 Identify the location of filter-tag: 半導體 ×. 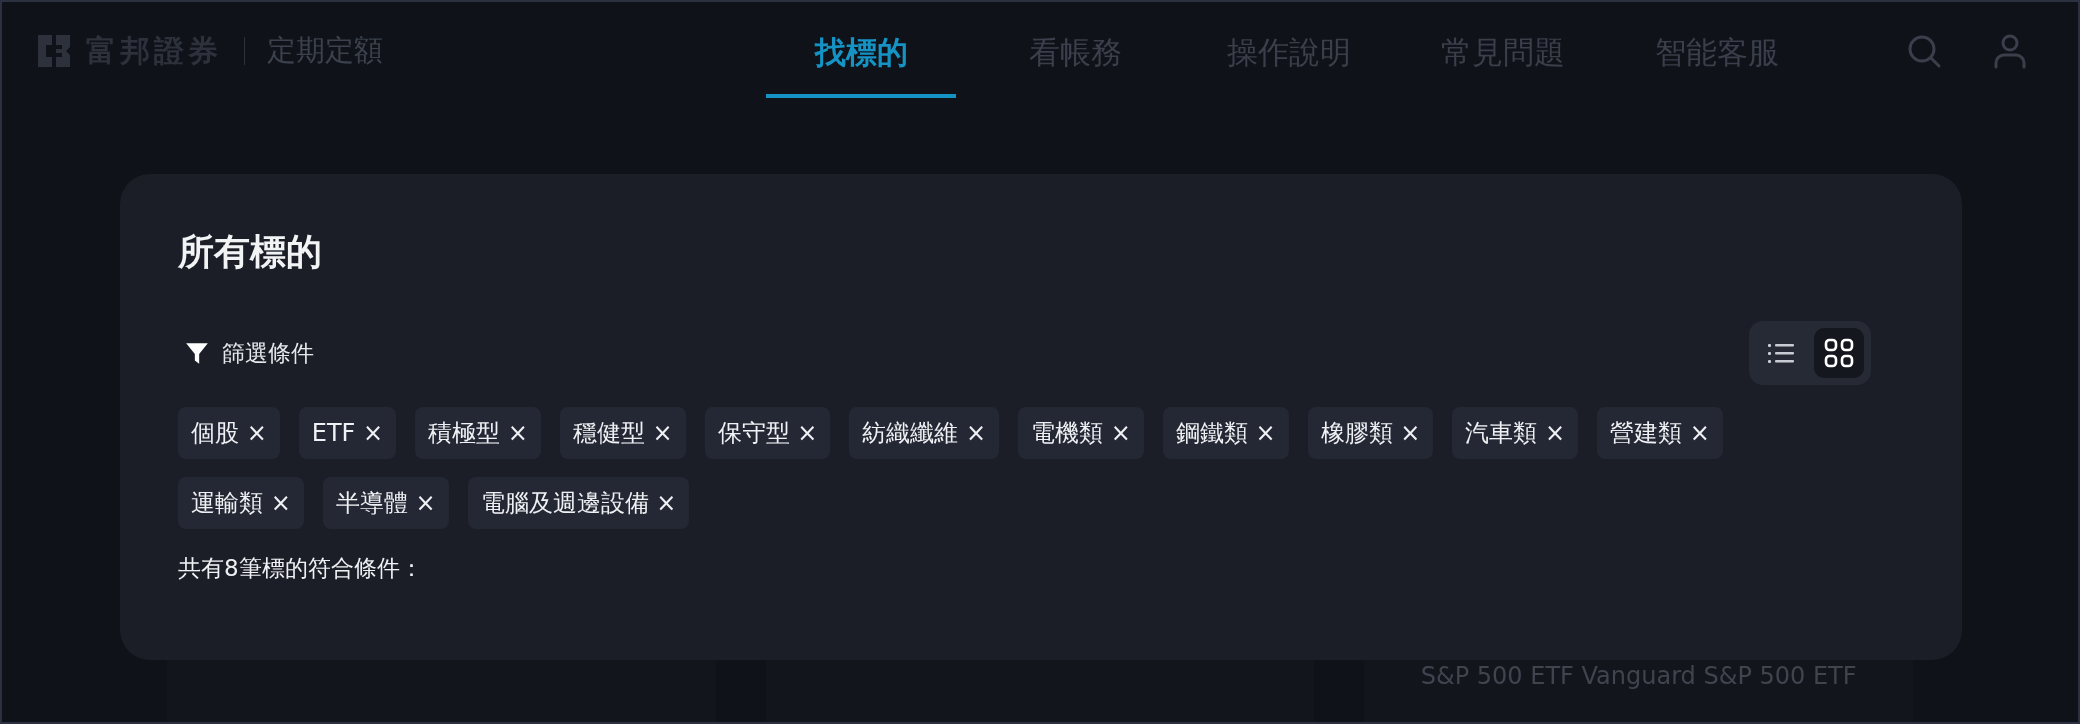
(385, 503).